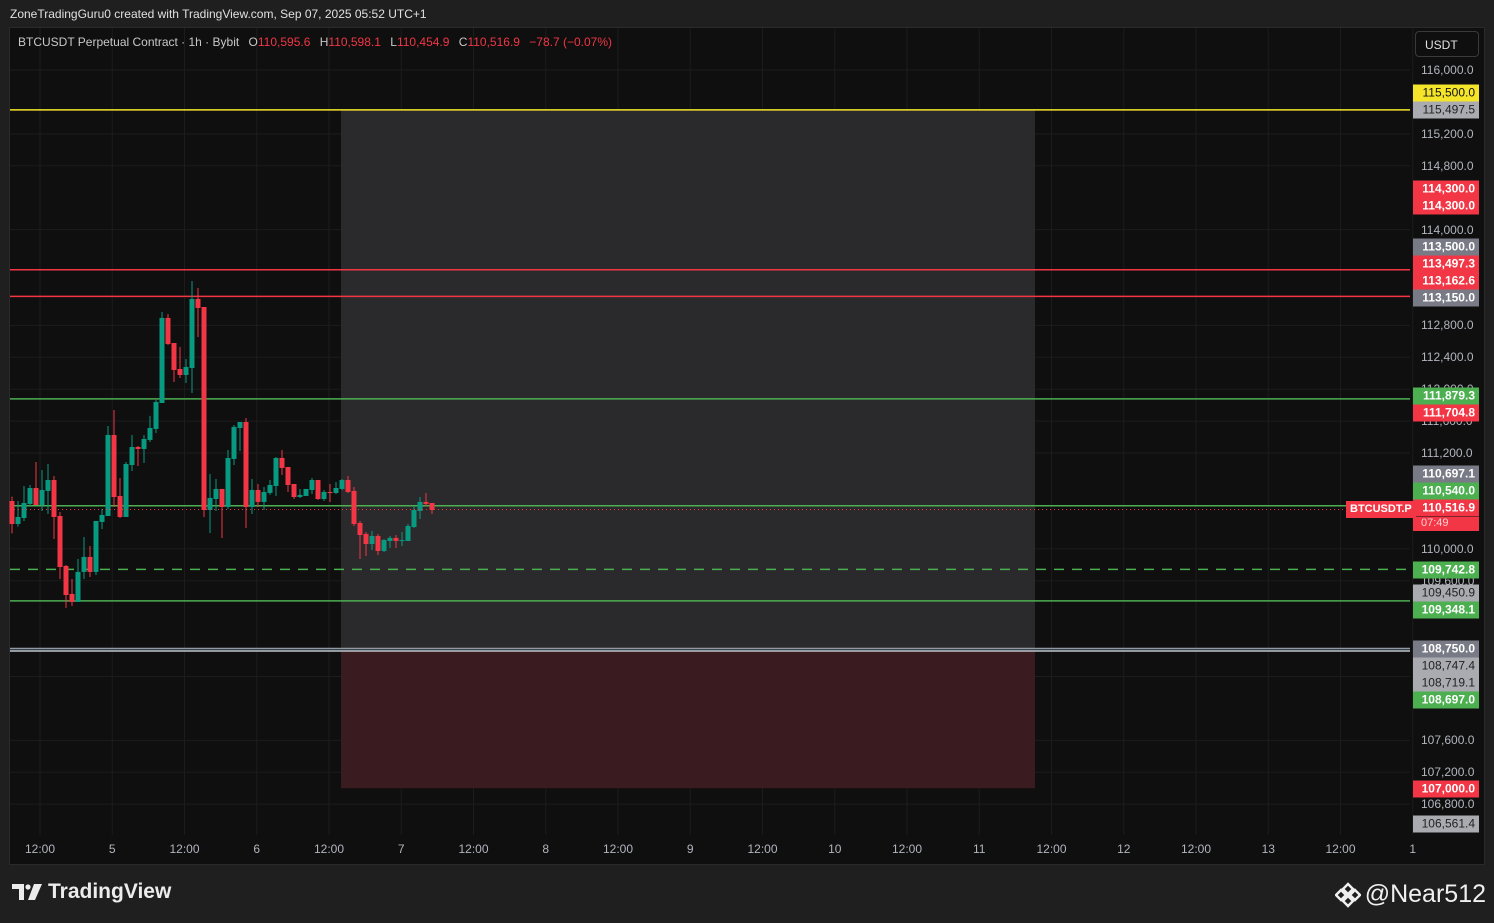 Image resolution: width=1494 pixels, height=923 pixels. Describe the element at coordinates (1124, 849) in the screenshot. I see `time-tick: 12` at that location.